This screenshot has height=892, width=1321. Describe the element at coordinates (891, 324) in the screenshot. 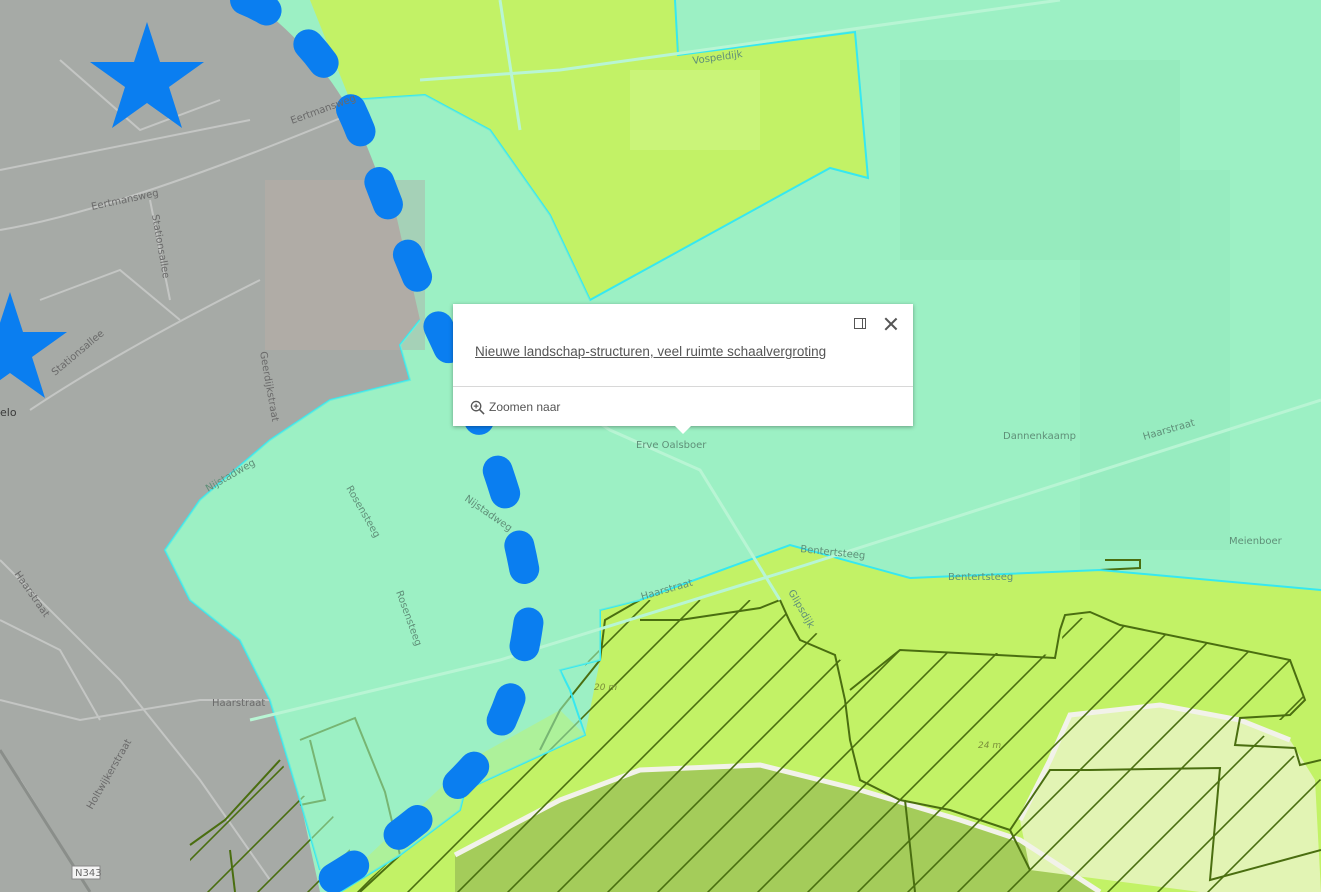

I see `close-icon` at that location.